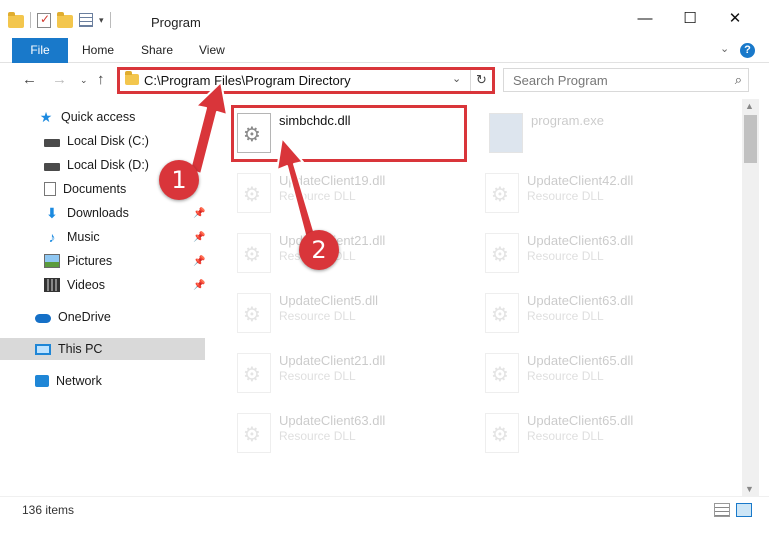  What do you see at coordinates (750, 139) in the screenshot?
I see `scroll-thumb` at bounding box center [750, 139].